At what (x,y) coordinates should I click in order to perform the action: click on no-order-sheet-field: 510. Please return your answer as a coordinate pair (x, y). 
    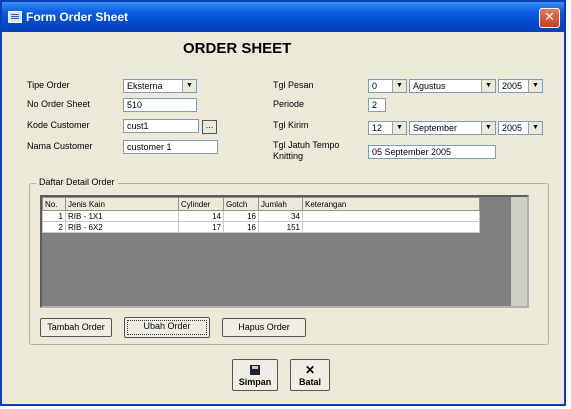
    Looking at the image, I should click on (160, 105).